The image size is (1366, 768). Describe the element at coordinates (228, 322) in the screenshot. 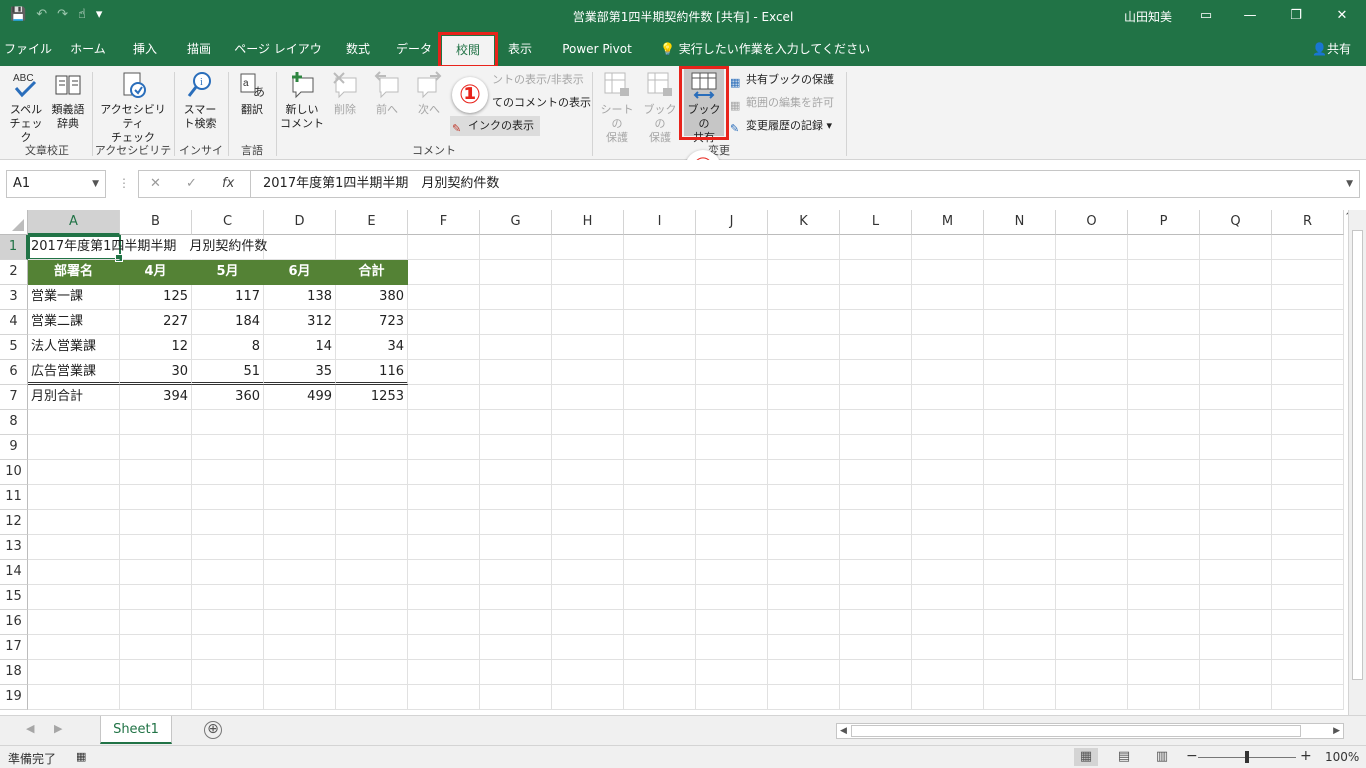

I see `cell-c4: 184` at that location.